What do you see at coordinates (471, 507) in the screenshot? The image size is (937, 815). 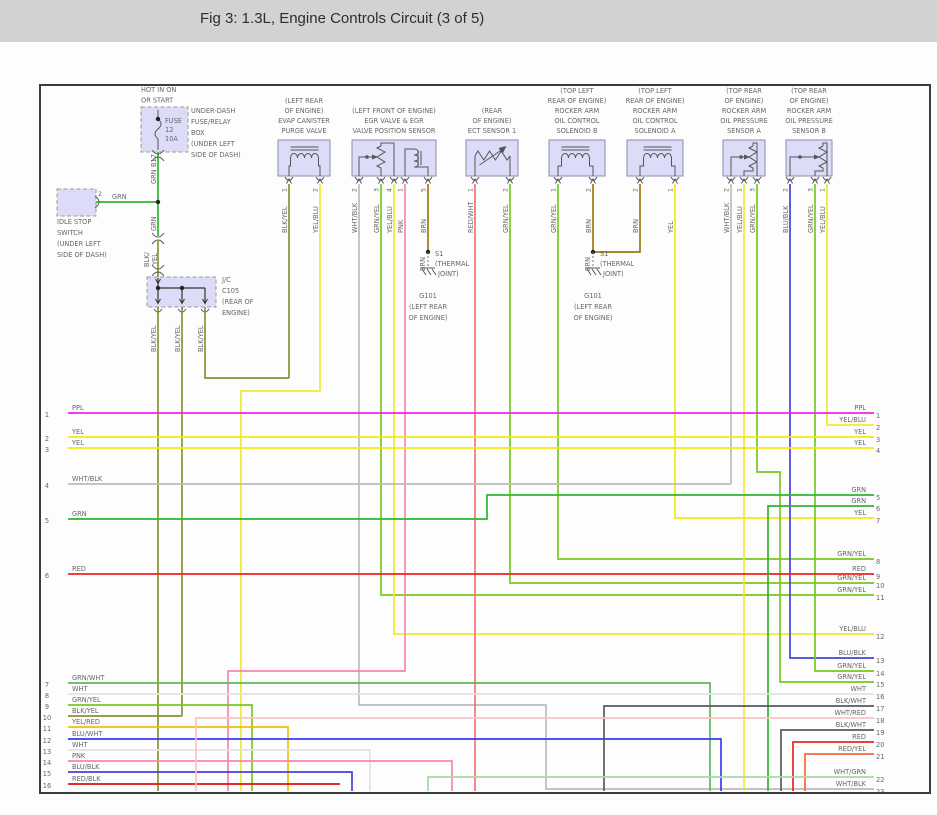 I see `wire-grn` at bounding box center [471, 507].